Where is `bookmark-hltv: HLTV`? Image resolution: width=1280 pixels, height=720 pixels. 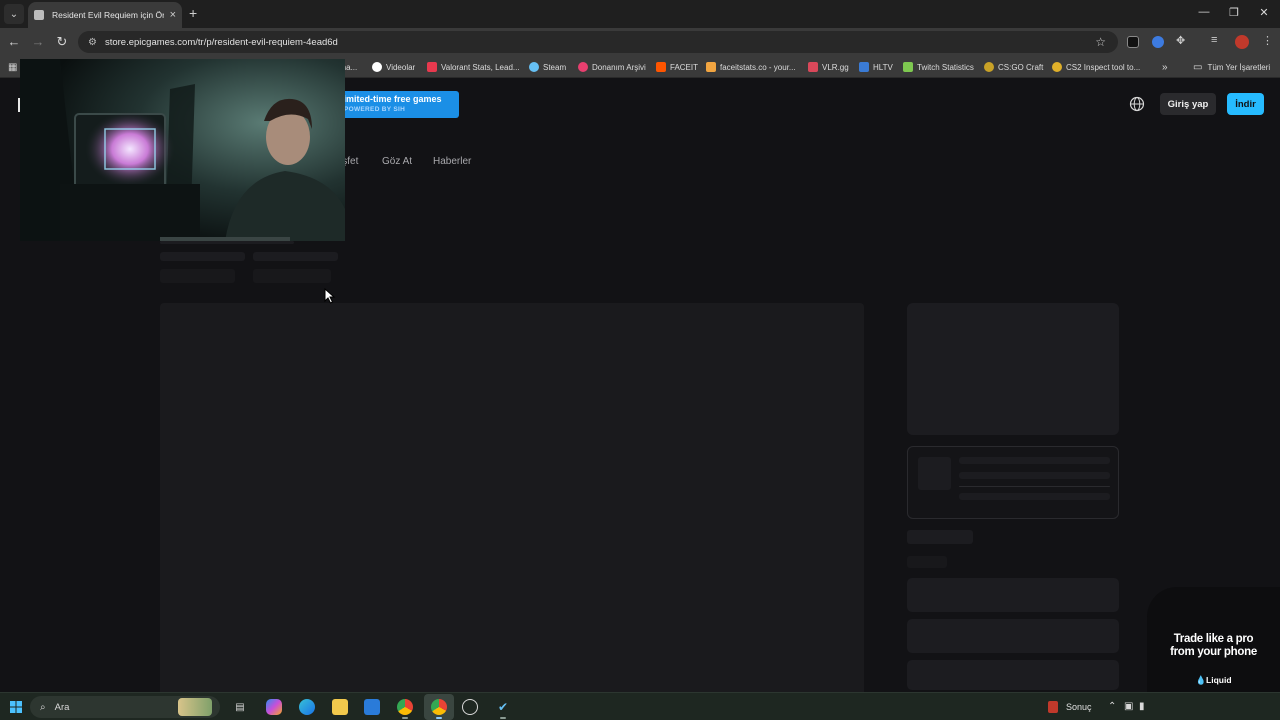
bookmark-hltv: HLTV is located at coordinates (876, 67).